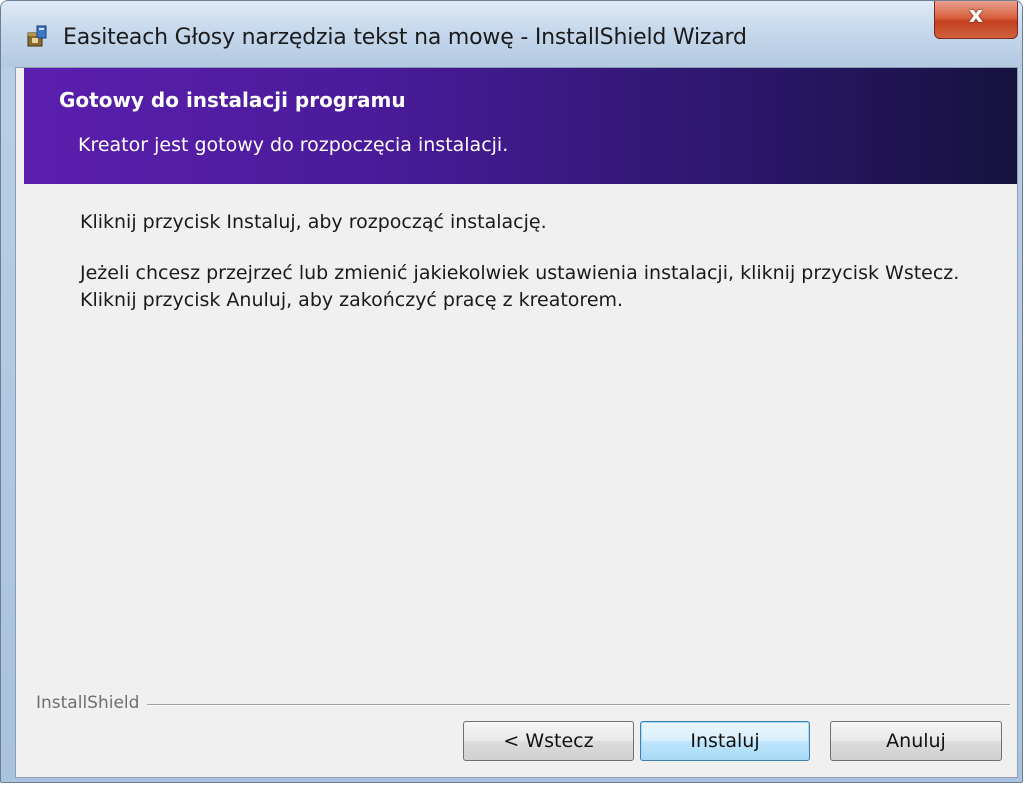 The height and width of the screenshot is (785, 1025). Describe the element at coordinates (916, 741) in the screenshot. I see `cancel-button: Anuluj` at that location.